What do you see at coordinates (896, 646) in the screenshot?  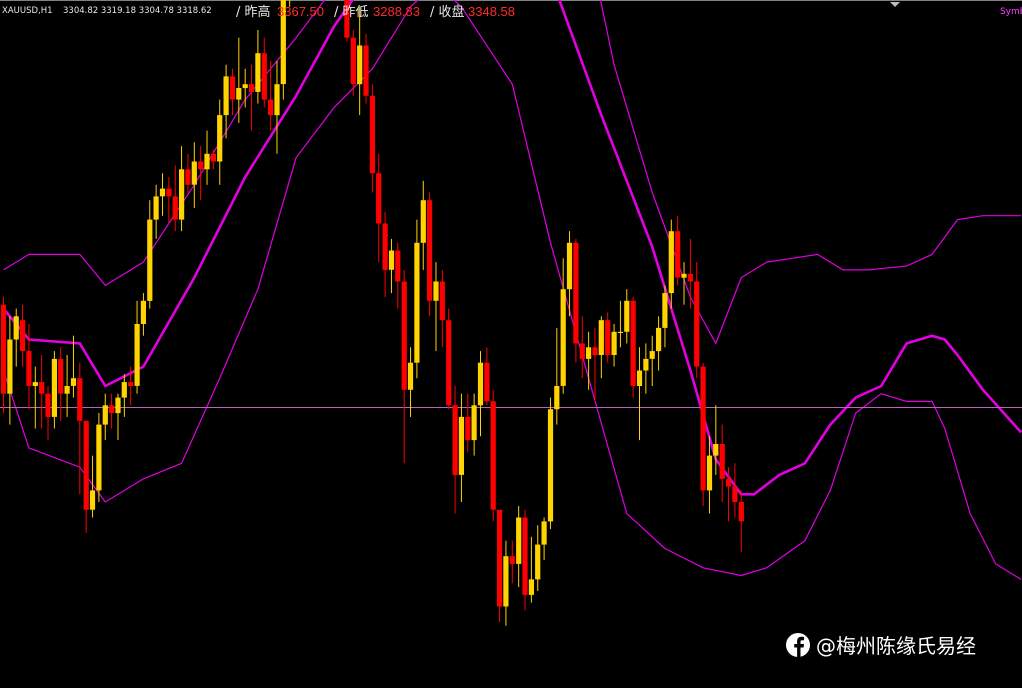 I see `watermark-text: @梅州陈缘氏易经` at bounding box center [896, 646].